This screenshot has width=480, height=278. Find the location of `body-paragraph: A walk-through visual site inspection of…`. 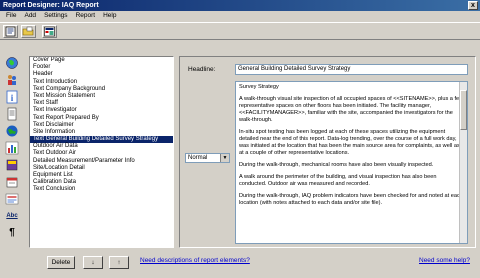

body-paragraph: A walk-through visual site inspection of… is located at coordinates (351, 109).